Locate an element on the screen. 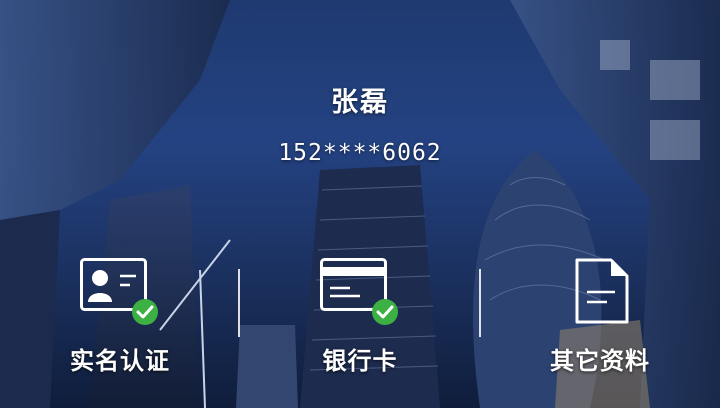 The height and width of the screenshot is (408, 720). document-icon is located at coordinates (603, 294).